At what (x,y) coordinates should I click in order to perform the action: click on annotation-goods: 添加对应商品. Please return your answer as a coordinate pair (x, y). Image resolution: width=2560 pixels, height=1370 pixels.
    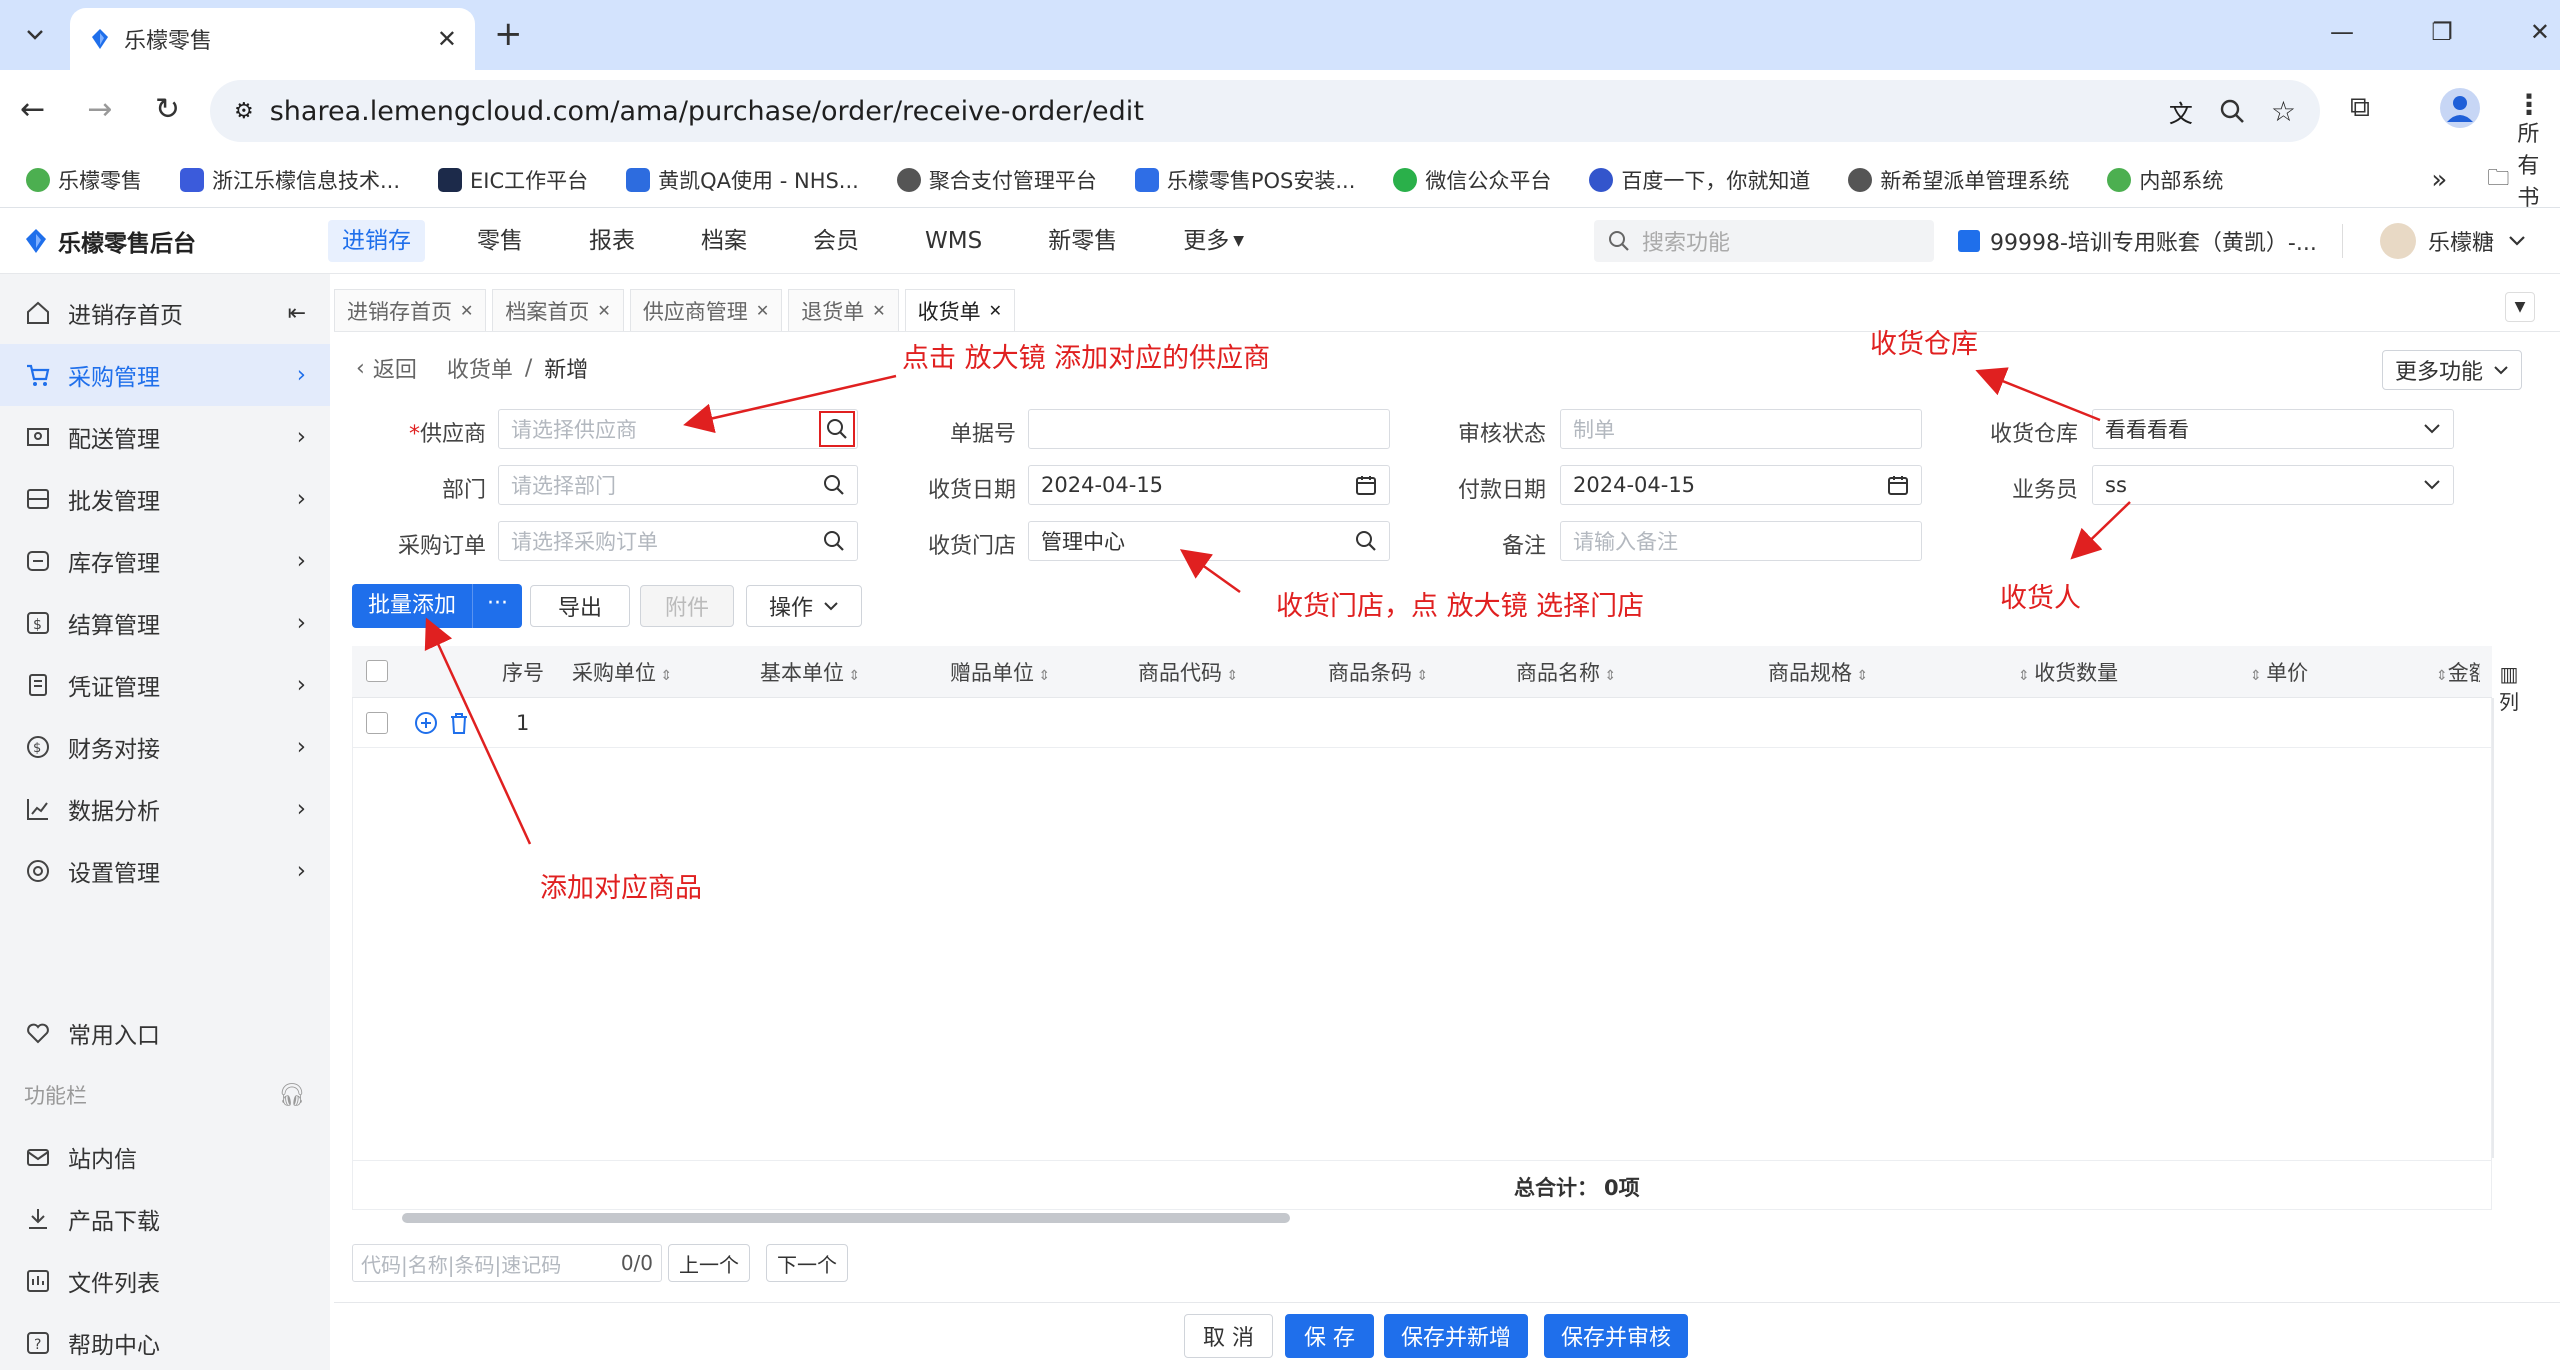
    Looking at the image, I should click on (621, 888).